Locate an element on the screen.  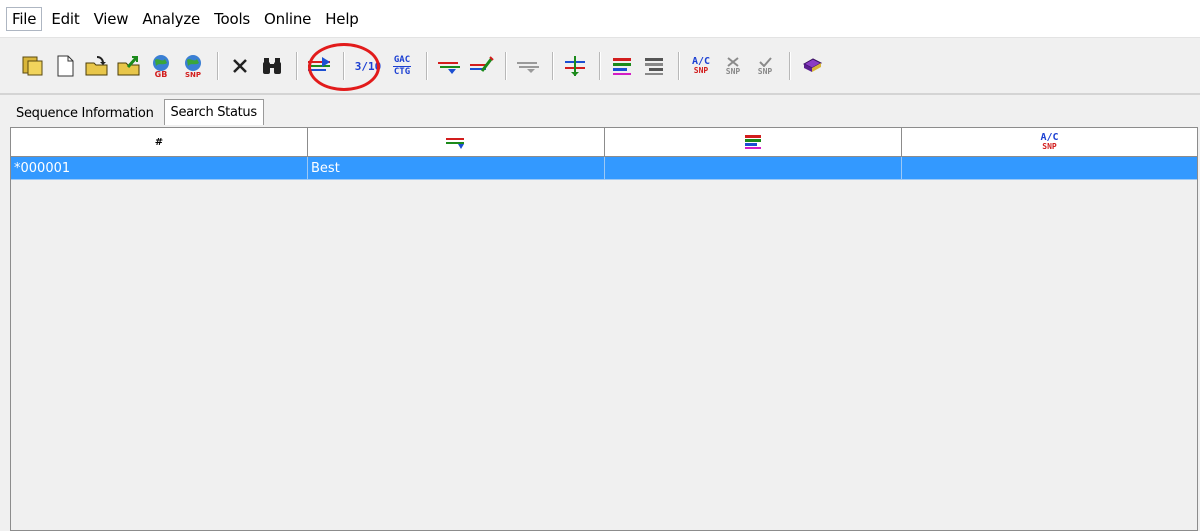
header-snp-top: A/C is located at coordinates (1049, 137).